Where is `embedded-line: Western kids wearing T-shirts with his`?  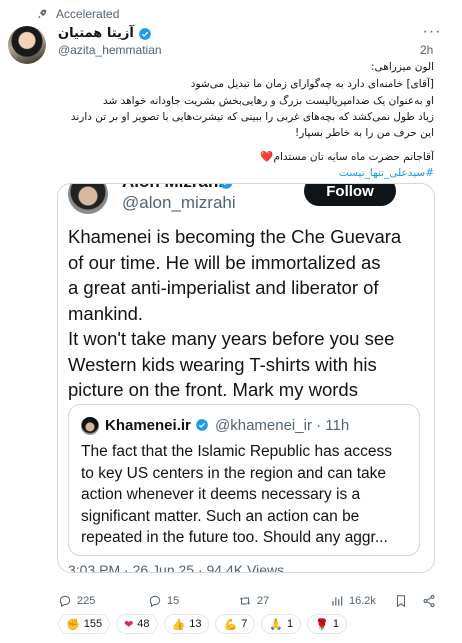 embedded-line: Western kids wearing T-shirts with his is located at coordinates (222, 364).